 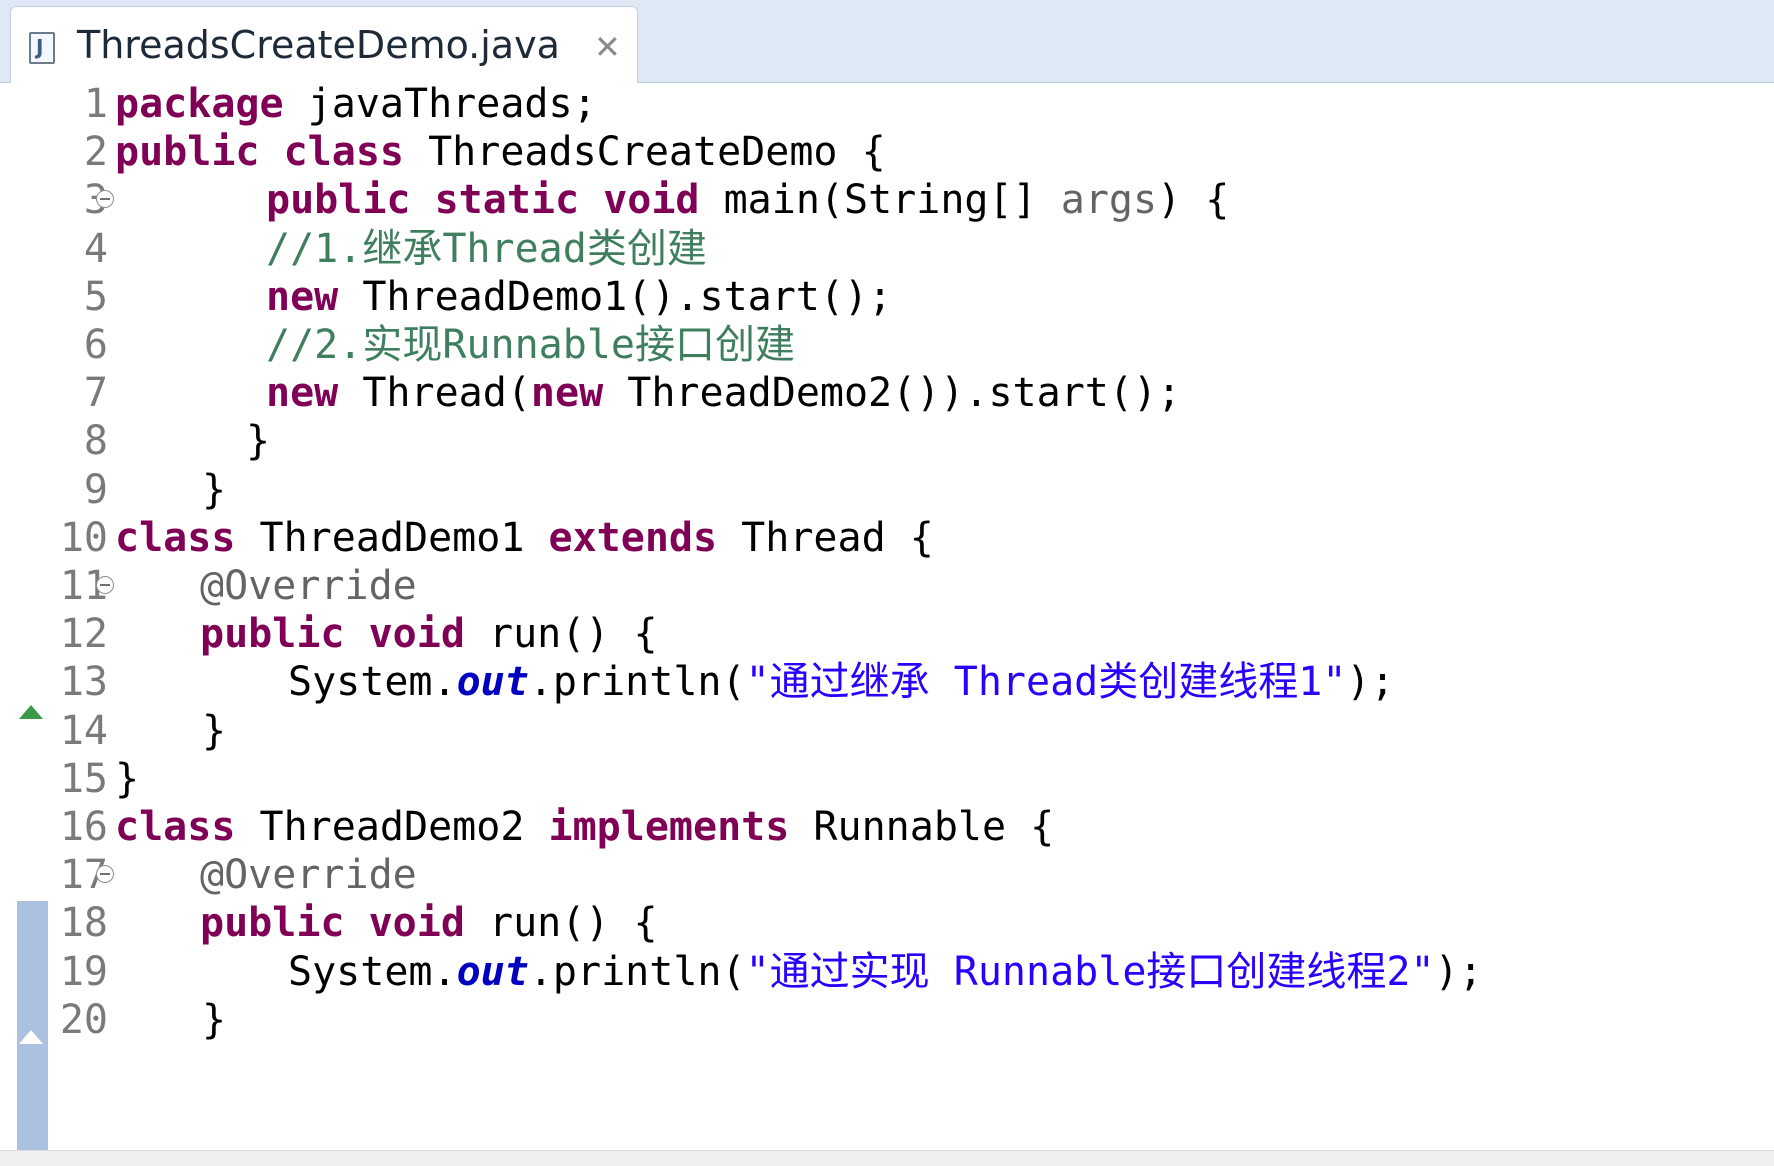 What do you see at coordinates (892, 152) in the screenshot?
I see `code-line: 2 public class ThreadsCreateDemo {` at bounding box center [892, 152].